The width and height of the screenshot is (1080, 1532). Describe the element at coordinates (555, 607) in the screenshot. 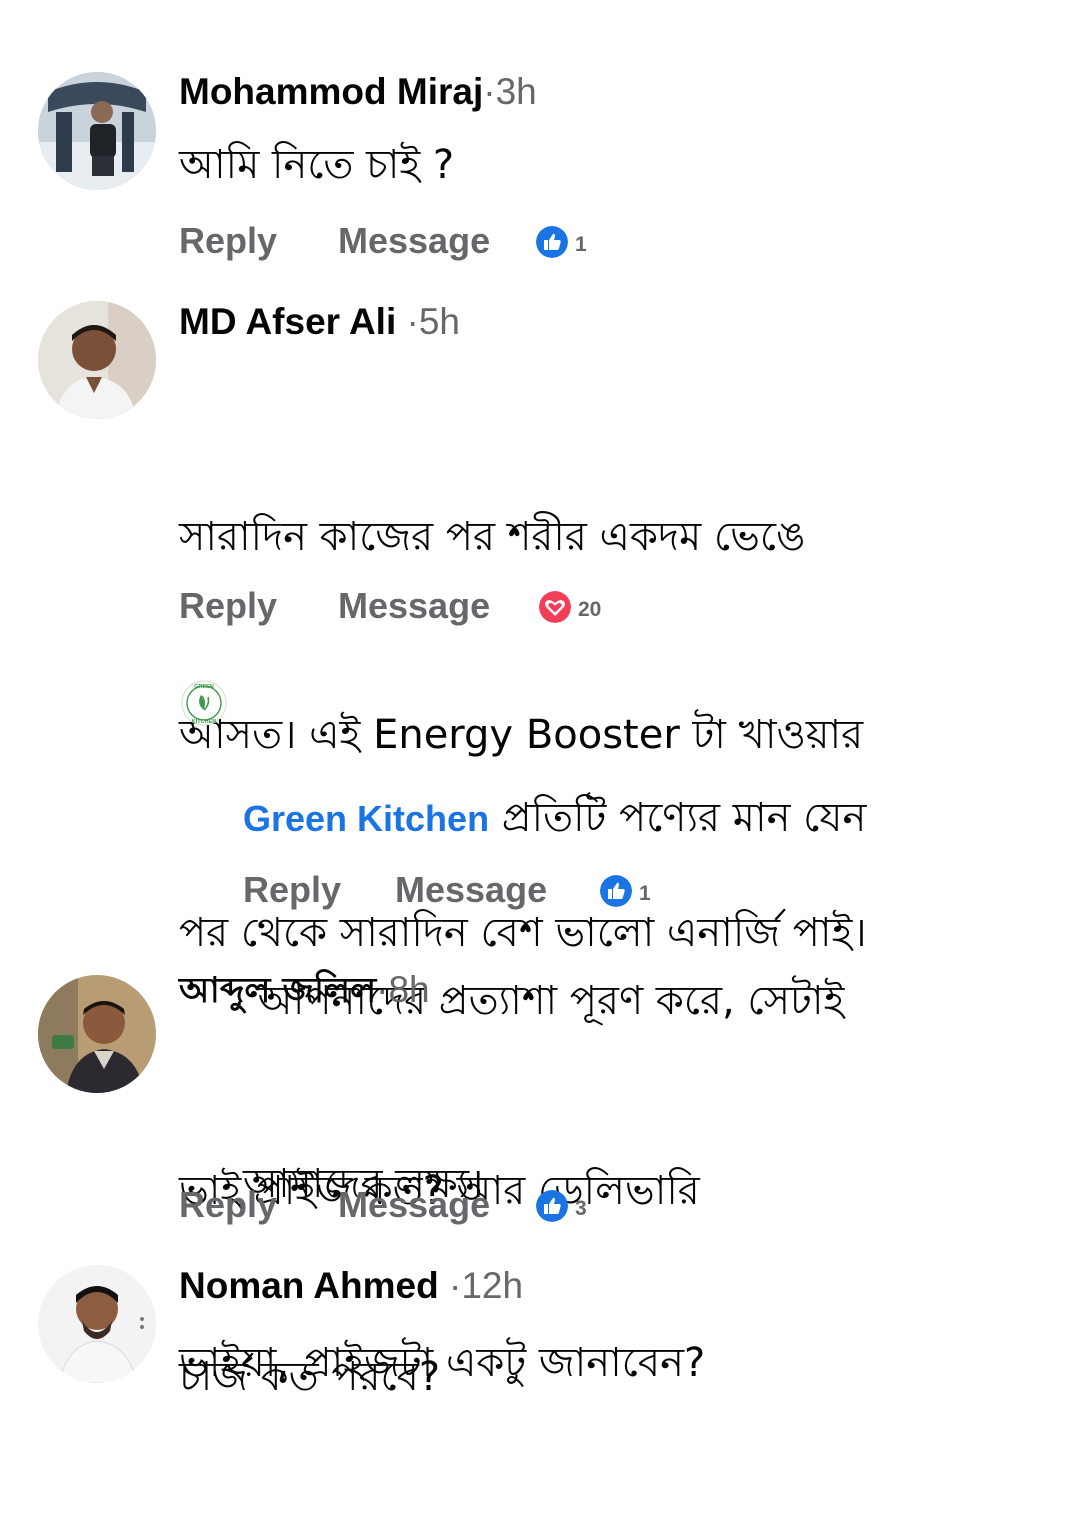

I see `heart-icon` at that location.